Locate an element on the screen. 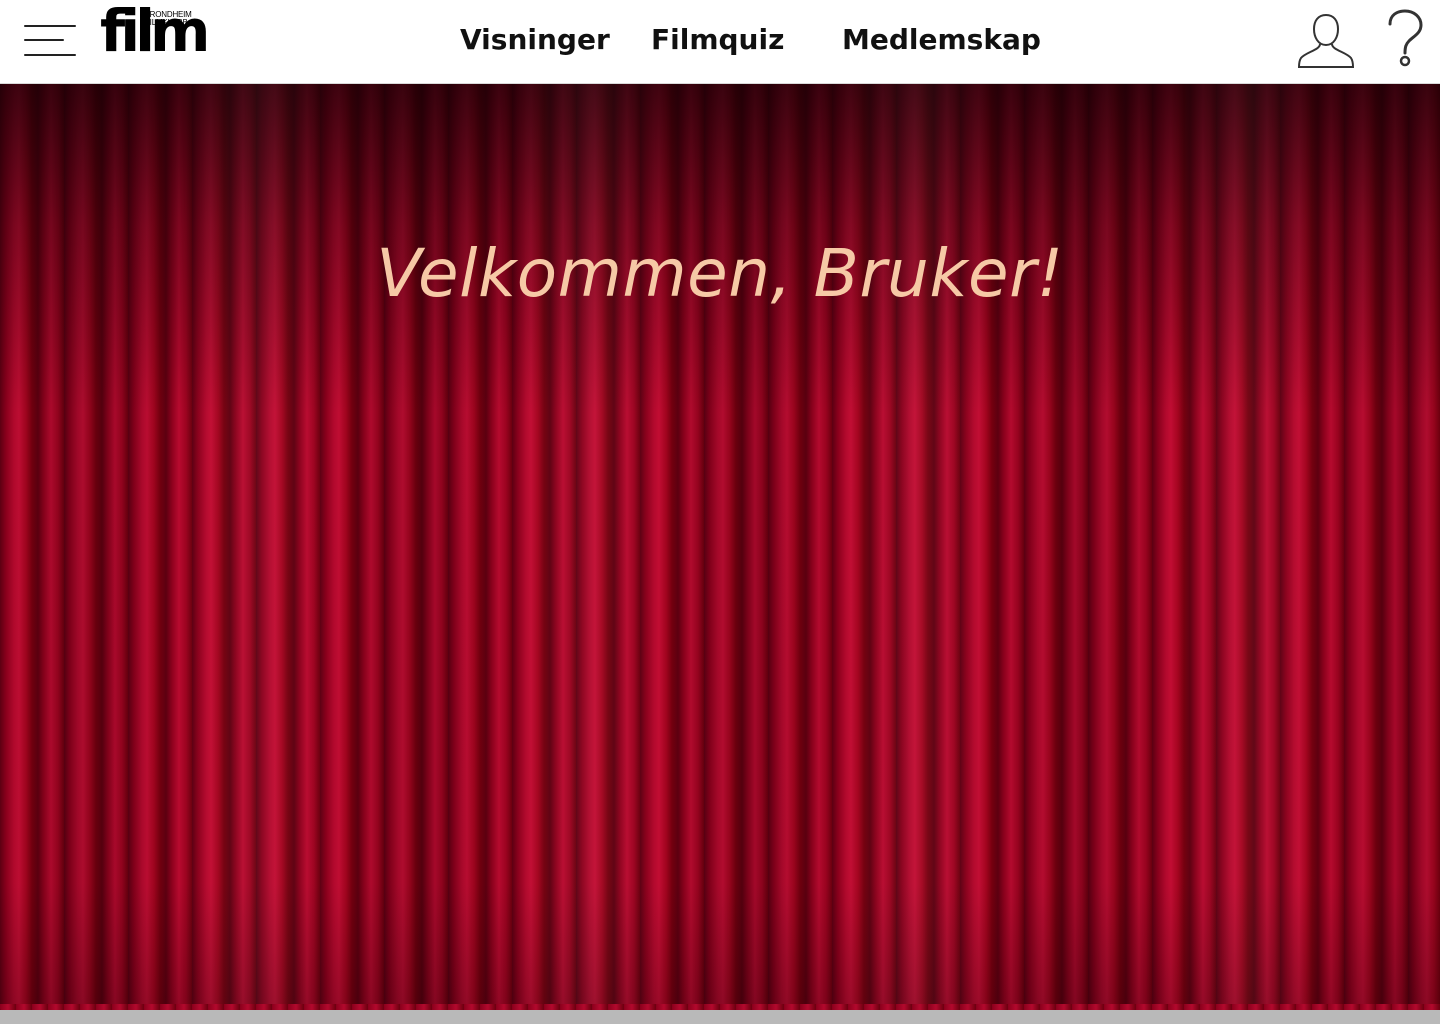  nav-link-medlemskap: Medlemskap is located at coordinates (941, 40).